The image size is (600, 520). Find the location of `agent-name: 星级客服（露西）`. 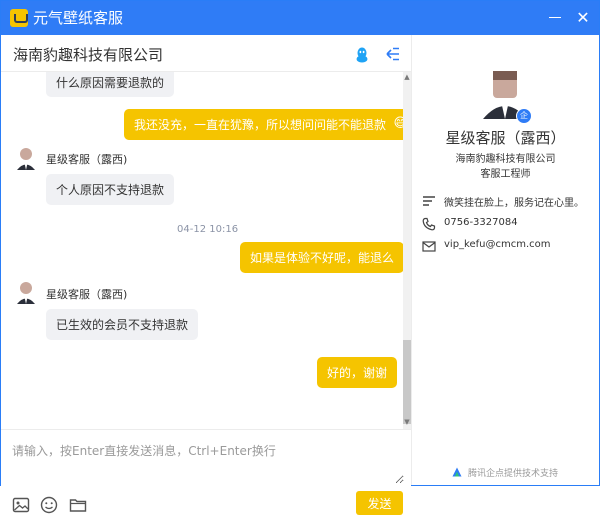

agent-name: 星级客服（露西） is located at coordinates (505, 138).